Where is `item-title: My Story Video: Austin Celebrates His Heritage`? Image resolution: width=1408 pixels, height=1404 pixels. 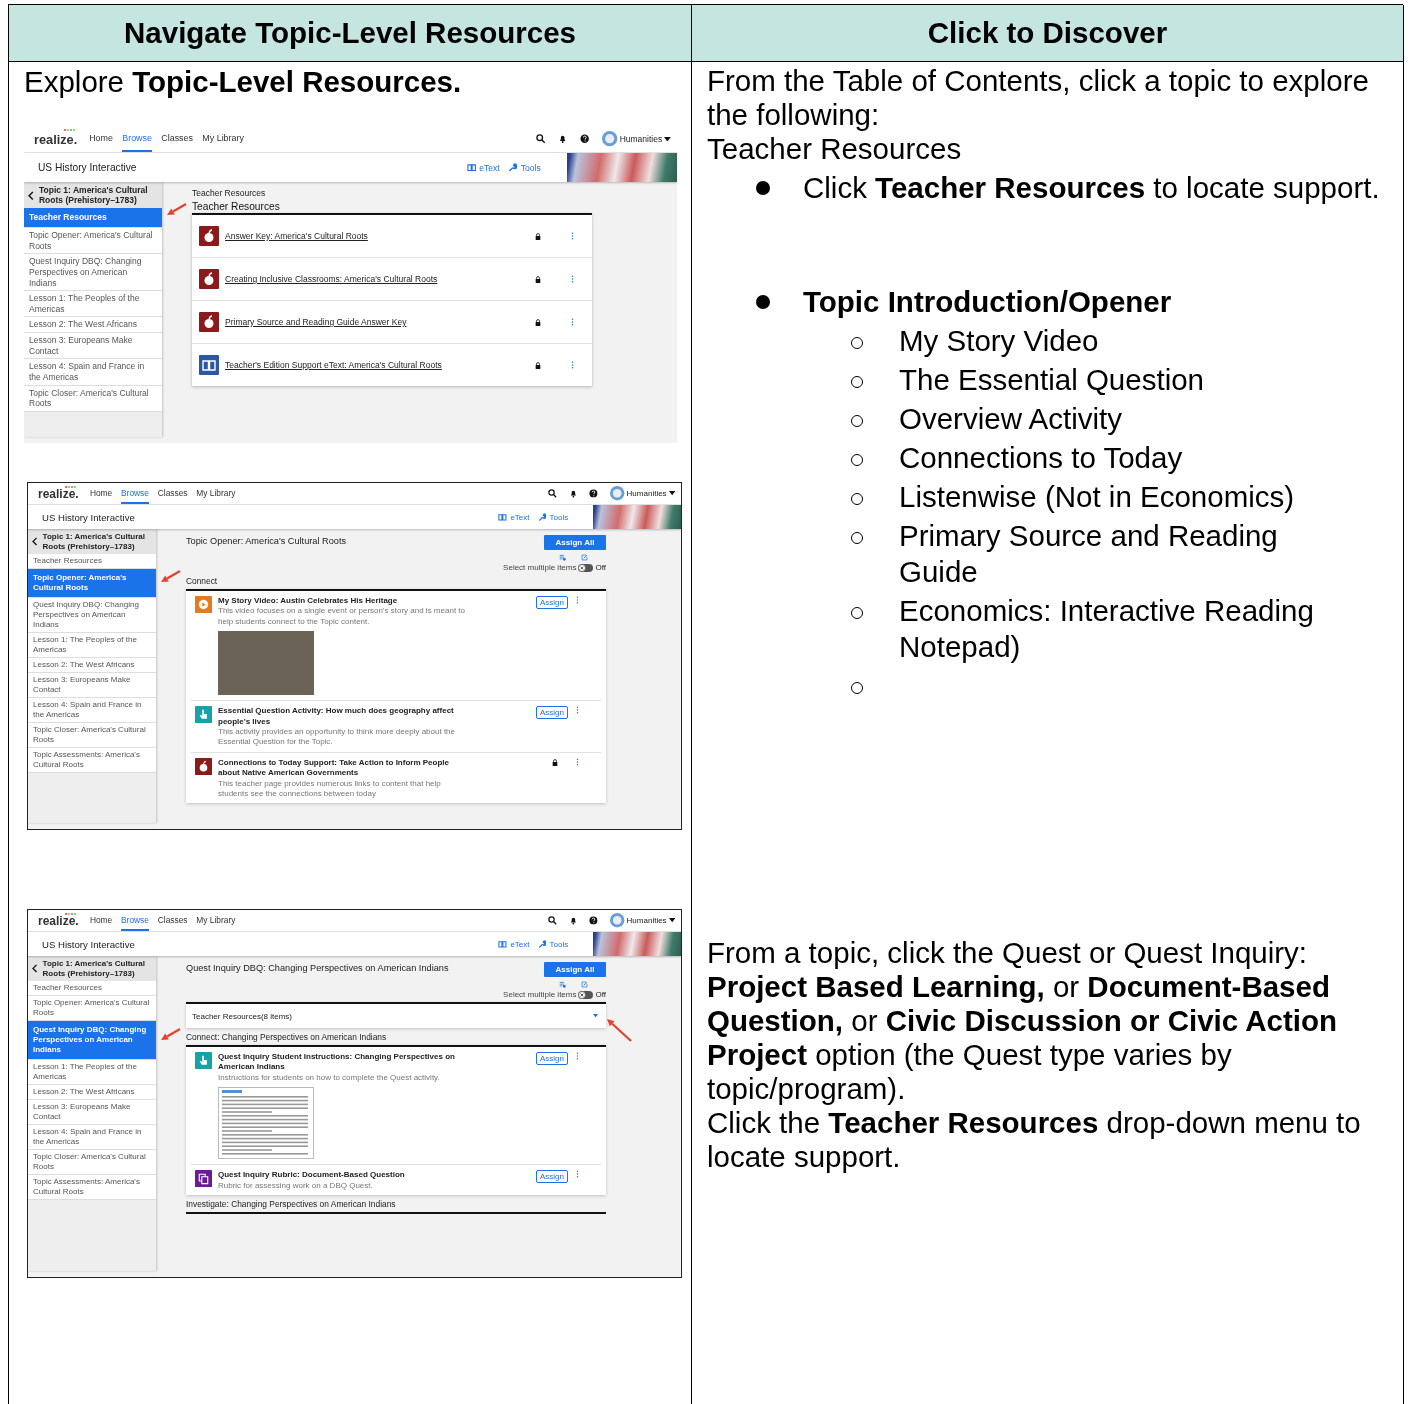 item-title: My Story Video: Austin Celebrates His Heritage is located at coordinates (343, 601).